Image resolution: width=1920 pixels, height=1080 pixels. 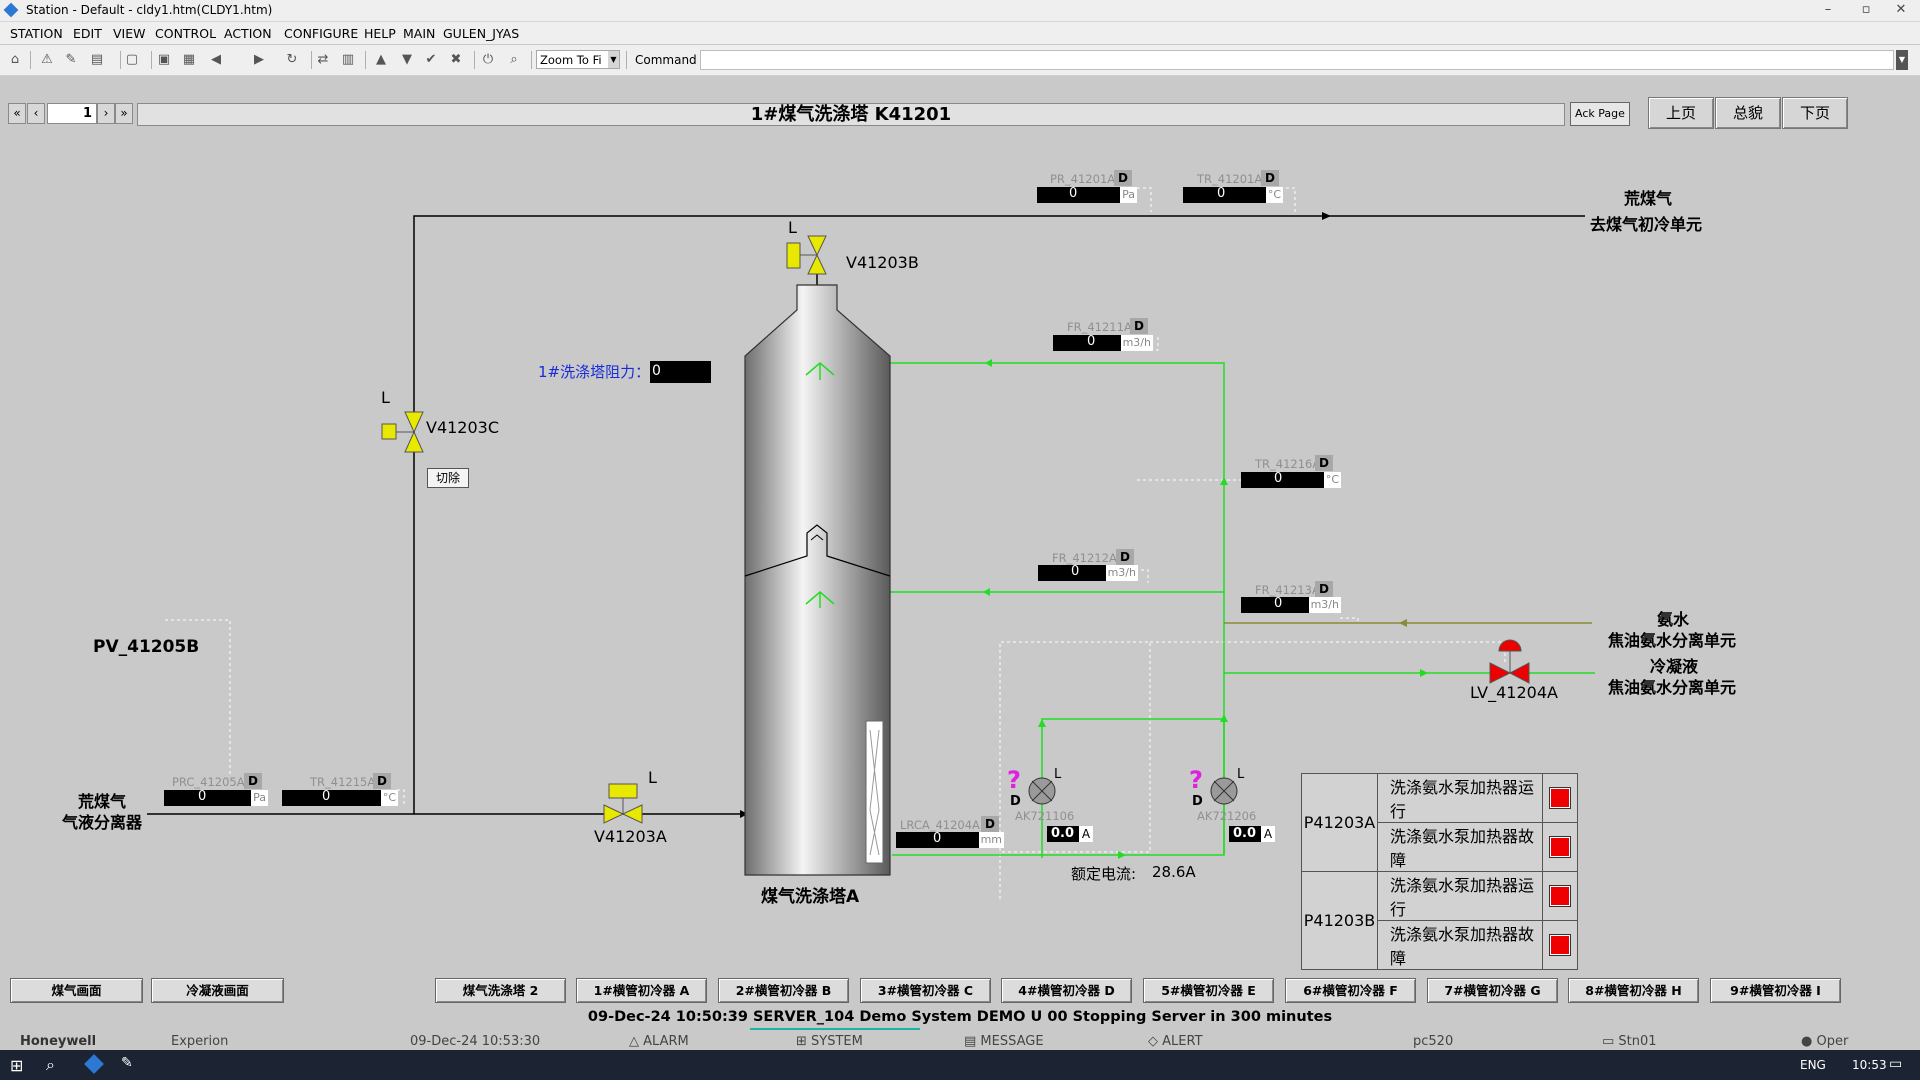 What do you see at coordinates (164, 60) in the screenshot?
I see `faceplate-icon: ▣` at bounding box center [164, 60].